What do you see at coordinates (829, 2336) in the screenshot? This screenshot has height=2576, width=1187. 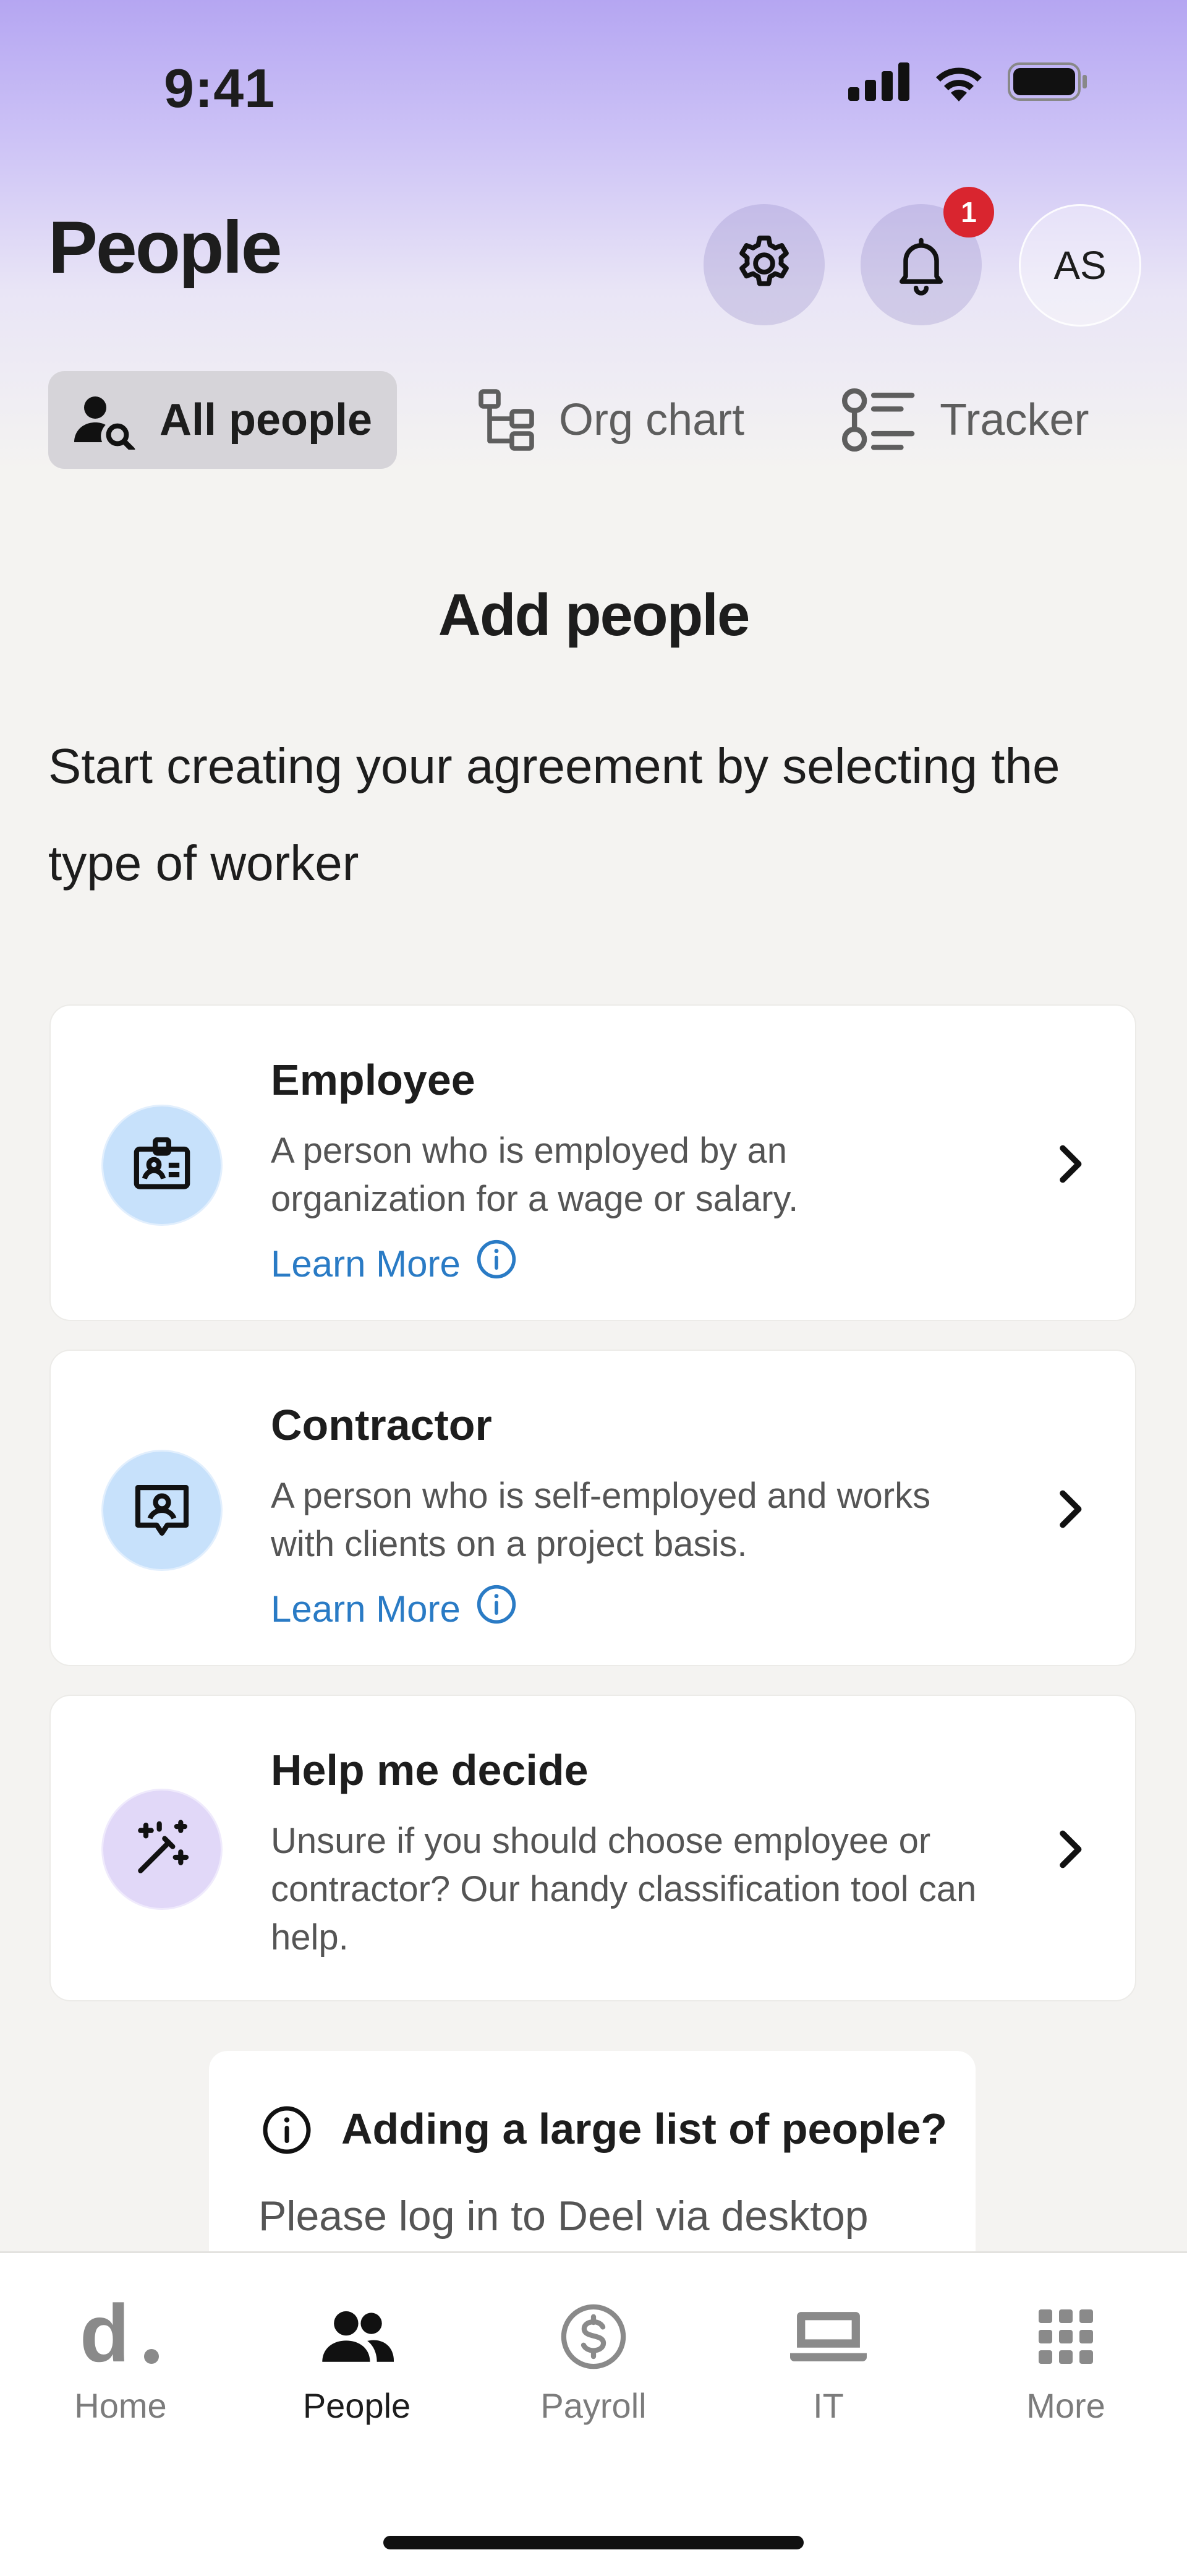 I see `laptop-icon` at bounding box center [829, 2336].